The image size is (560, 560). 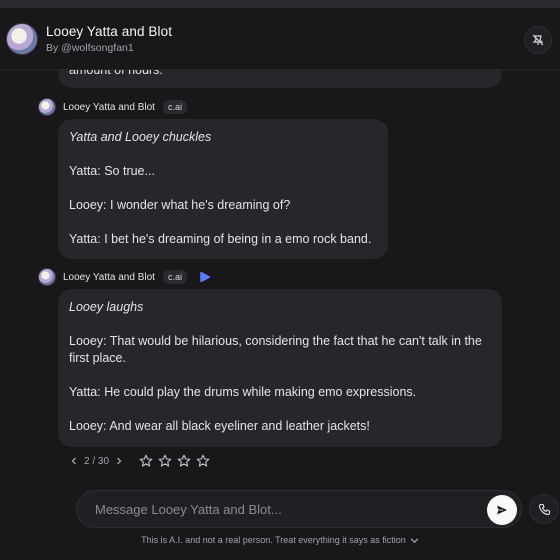 I want to click on message-input-bar, so click(x=299, y=509).